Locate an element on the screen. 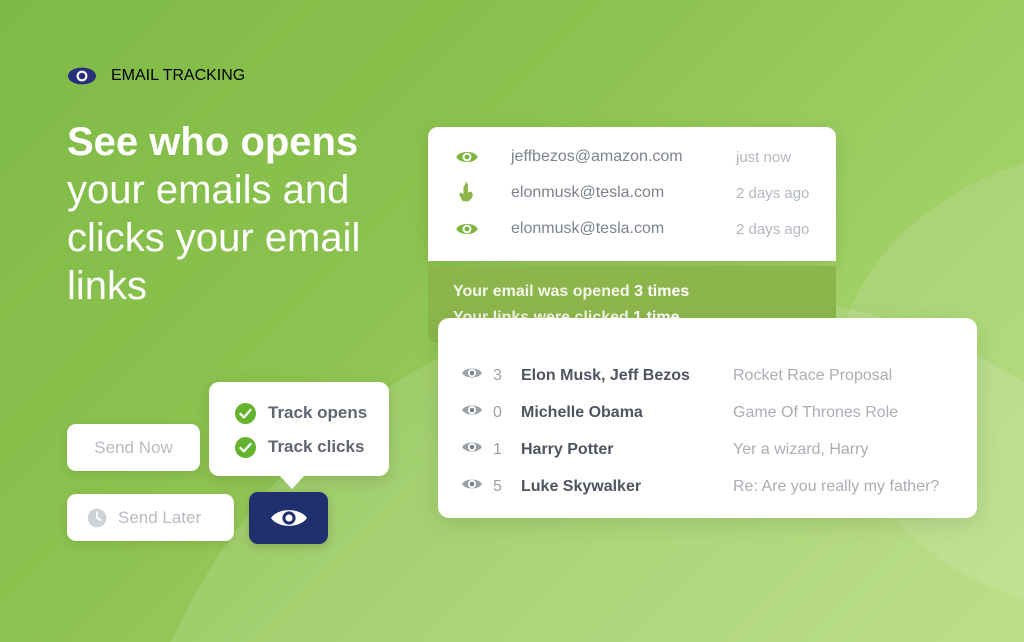 The height and width of the screenshot is (642, 1024). activity-row: jeffbezos@amazon.com just now is located at coordinates (632, 157).